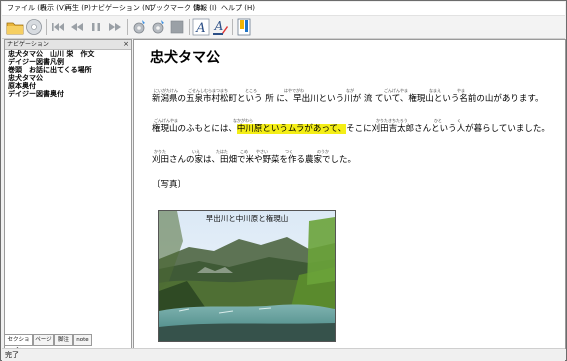 Image resolution: width=567 pixels, height=361 pixels. I want to click on ruby-reading: ひと, so click(438, 120).